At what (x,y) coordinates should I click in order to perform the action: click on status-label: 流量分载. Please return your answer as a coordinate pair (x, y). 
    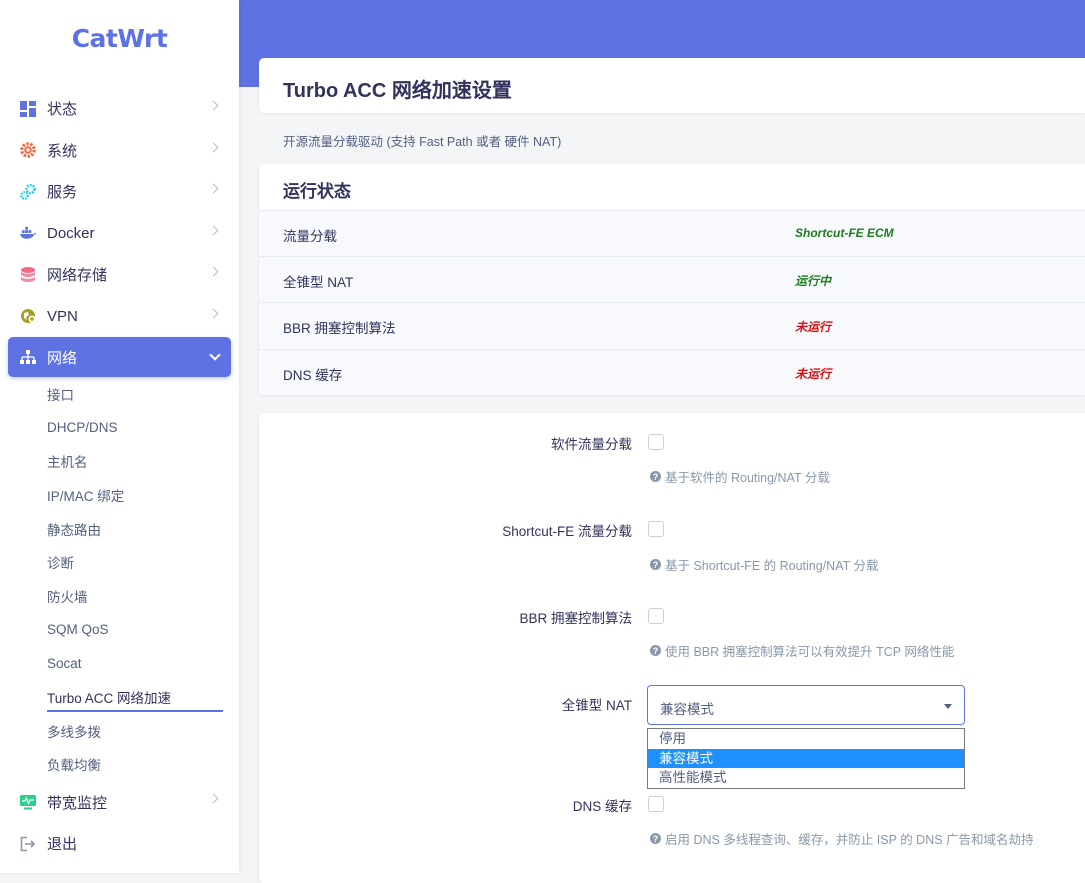
    Looking at the image, I should click on (310, 236).